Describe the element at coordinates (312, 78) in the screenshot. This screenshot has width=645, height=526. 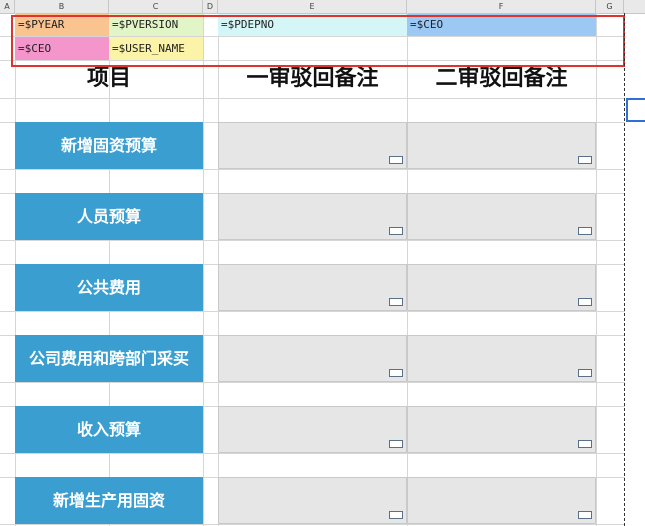
I see `header-first-review-notes: 一审驳回备注` at that location.